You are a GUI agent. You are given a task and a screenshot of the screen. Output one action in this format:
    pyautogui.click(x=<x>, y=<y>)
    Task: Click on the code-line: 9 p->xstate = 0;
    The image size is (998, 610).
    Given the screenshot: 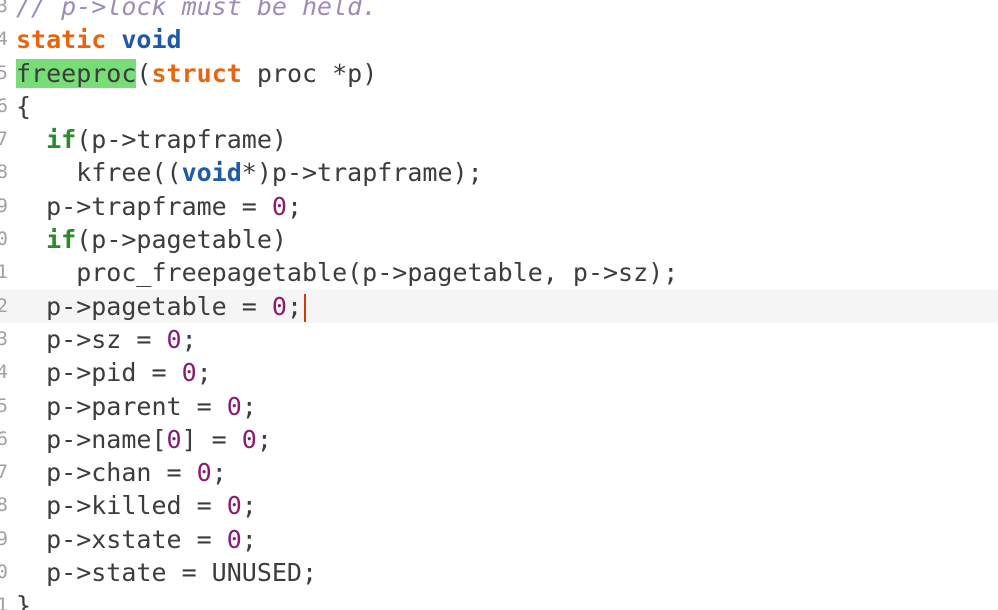 What is the action you would take?
    pyautogui.click(x=499, y=539)
    